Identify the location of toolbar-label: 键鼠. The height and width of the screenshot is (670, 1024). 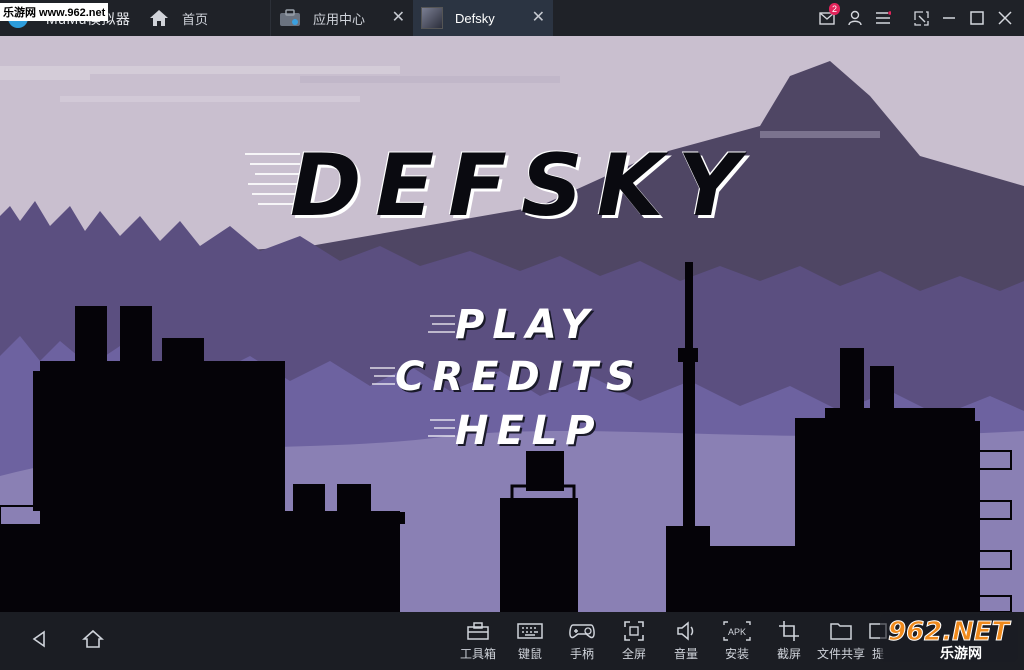
(529, 654).